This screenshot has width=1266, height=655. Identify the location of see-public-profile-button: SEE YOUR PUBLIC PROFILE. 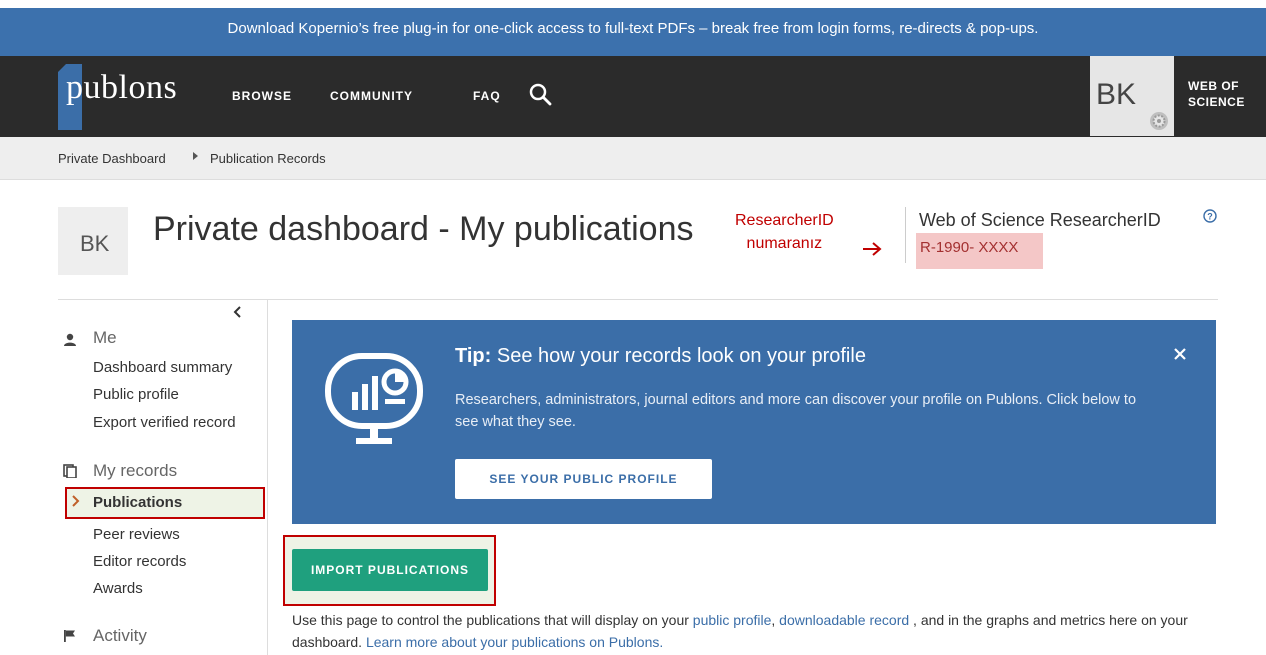
(583, 479).